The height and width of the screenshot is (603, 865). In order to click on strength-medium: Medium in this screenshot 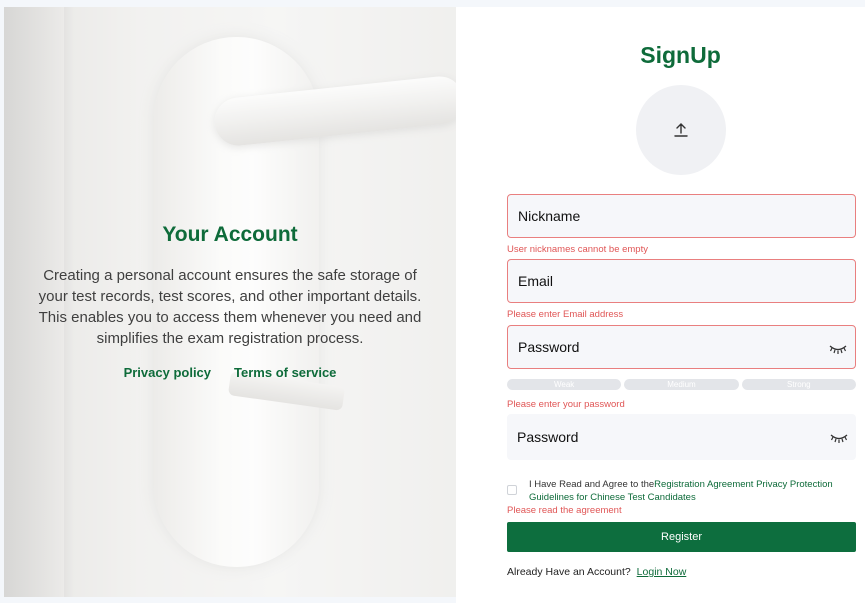, I will do `click(681, 384)`.